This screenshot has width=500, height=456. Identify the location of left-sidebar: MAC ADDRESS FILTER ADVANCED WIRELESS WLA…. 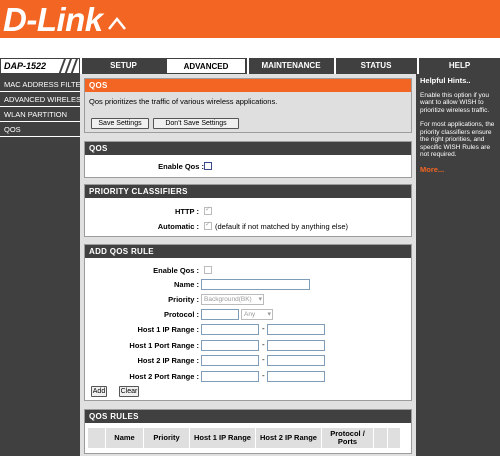
(43, 265).